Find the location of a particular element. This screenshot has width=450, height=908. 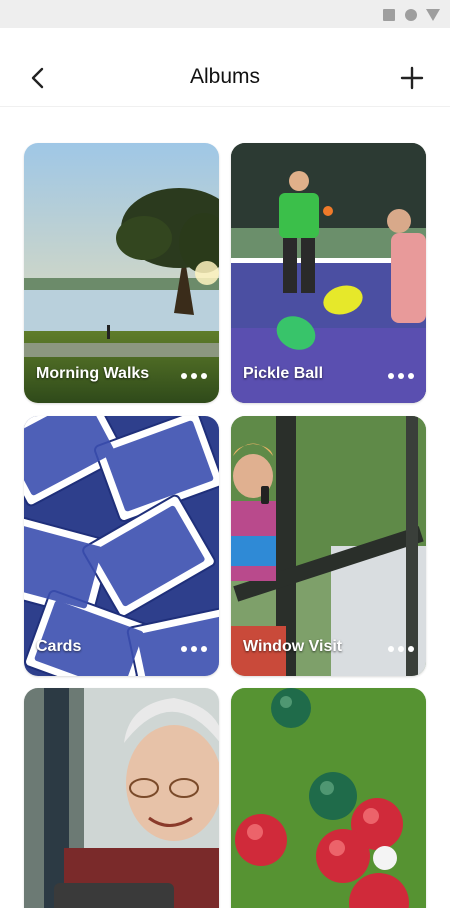

signal-icon is located at coordinates (433, 15).